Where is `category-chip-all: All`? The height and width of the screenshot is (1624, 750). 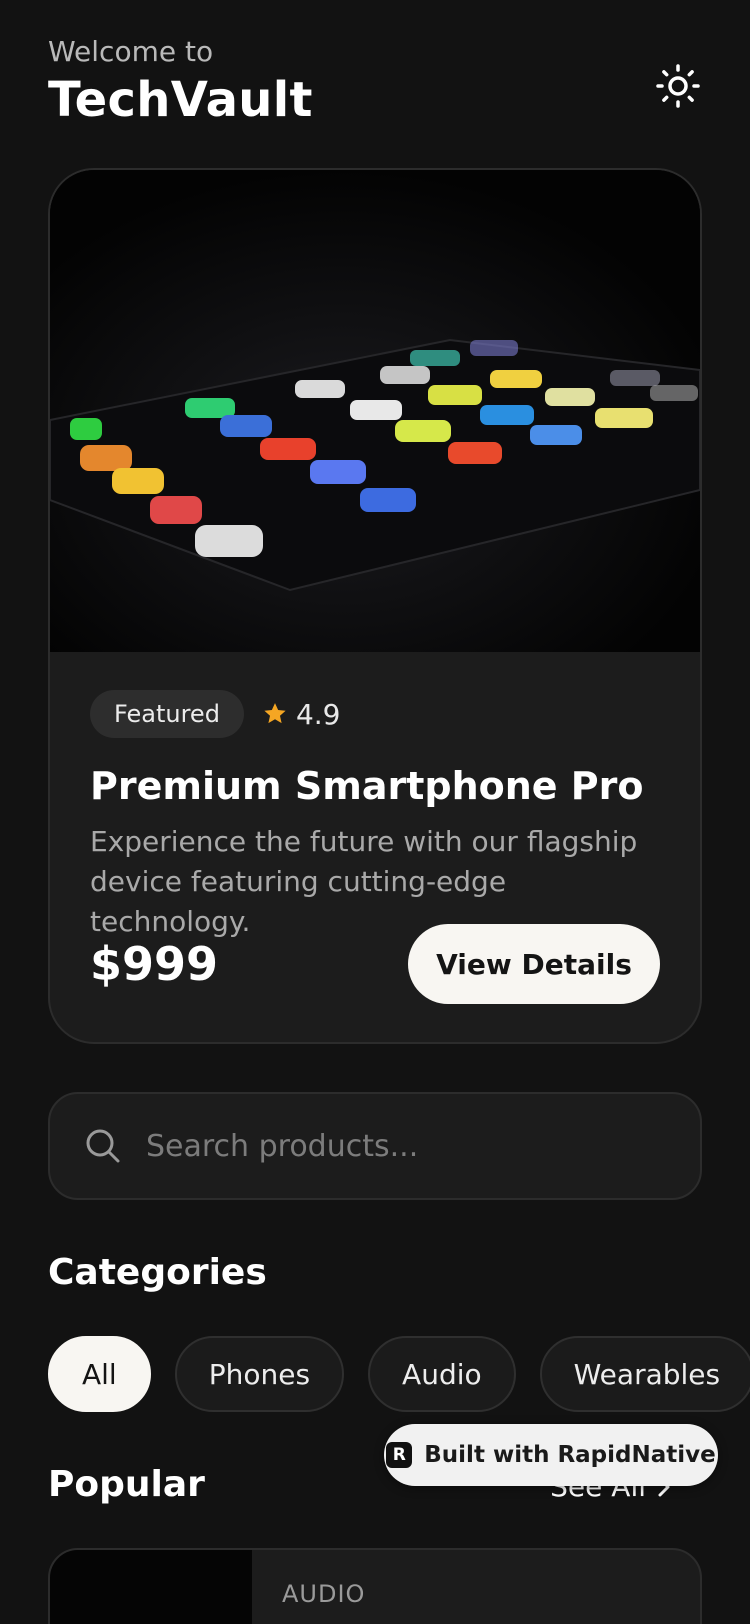
category-chip-all: All is located at coordinates (99, 1374).